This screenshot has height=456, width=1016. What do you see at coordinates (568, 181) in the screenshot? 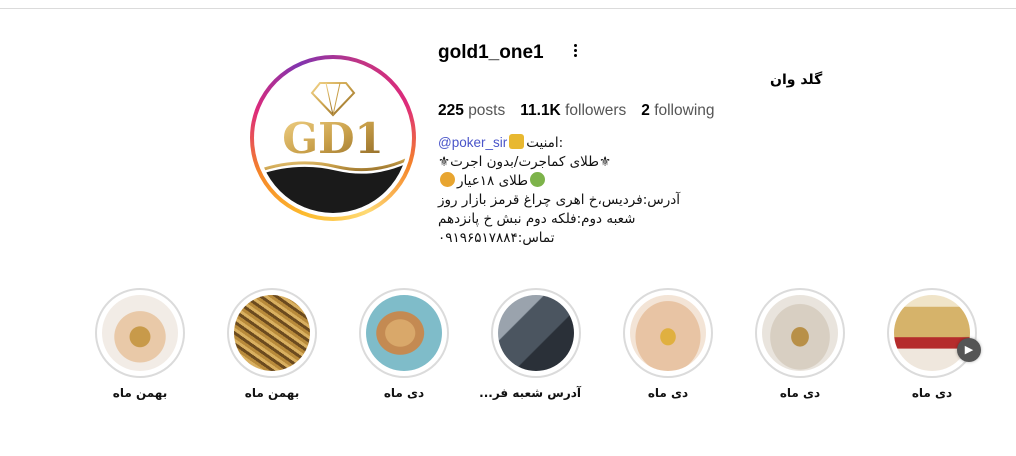
I see `bio-line-3: طلای ۱۸عیار` at bounding box center [568, 181].